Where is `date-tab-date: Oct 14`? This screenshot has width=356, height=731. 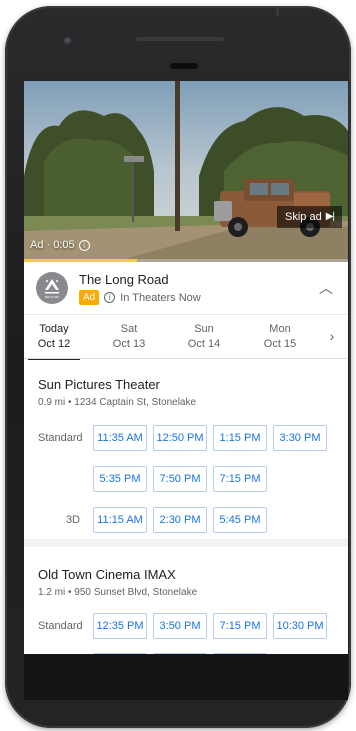
date-tab-date: Oct 14 is located at coordinates (204, 344).